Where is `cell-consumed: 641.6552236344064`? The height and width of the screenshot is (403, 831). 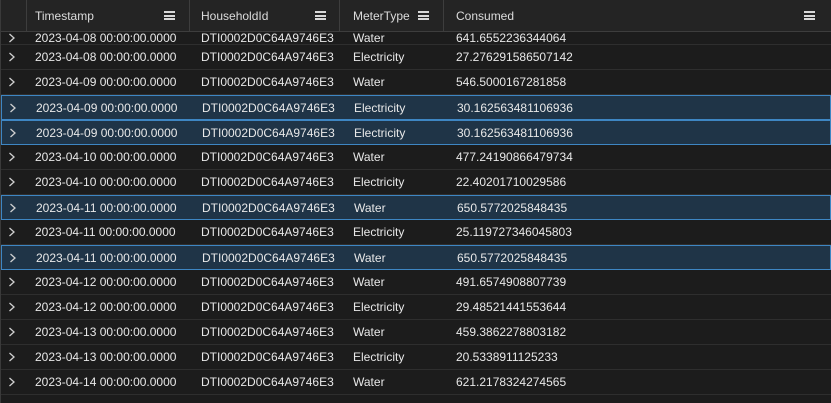 cell-consumed: 641.6552236344064 is located at coordinates (511, 38).